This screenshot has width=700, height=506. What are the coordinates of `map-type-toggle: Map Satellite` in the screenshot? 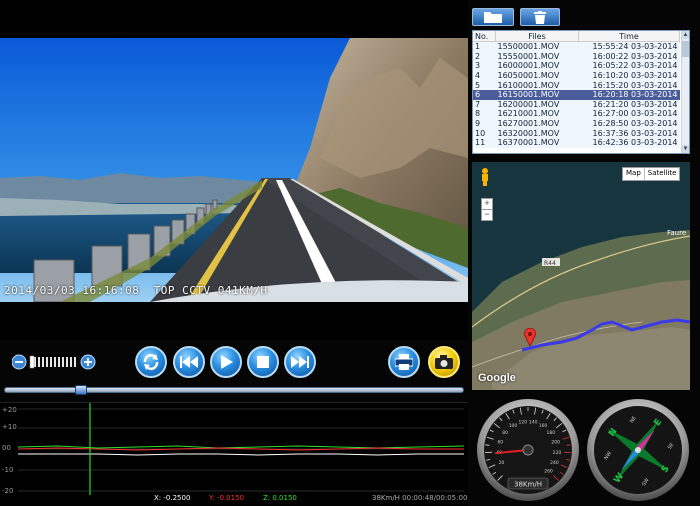 It's located at (651, 174).